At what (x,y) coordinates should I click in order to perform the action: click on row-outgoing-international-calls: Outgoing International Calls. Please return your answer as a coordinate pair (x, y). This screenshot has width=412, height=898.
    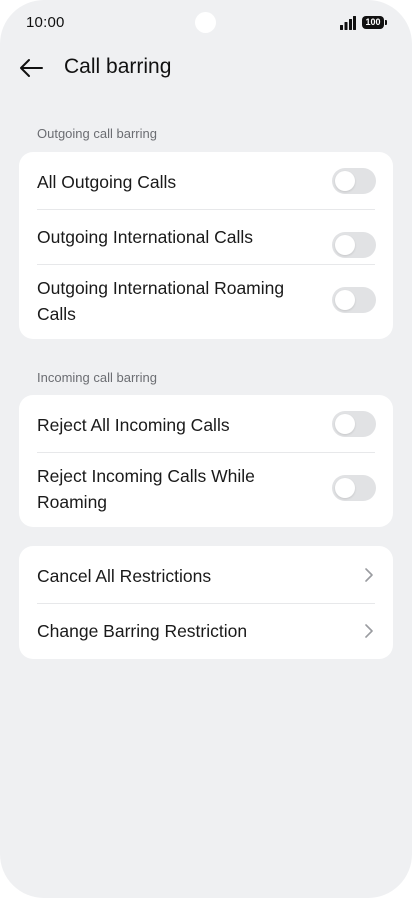
    Looking at the image, I should click on (206, 237).